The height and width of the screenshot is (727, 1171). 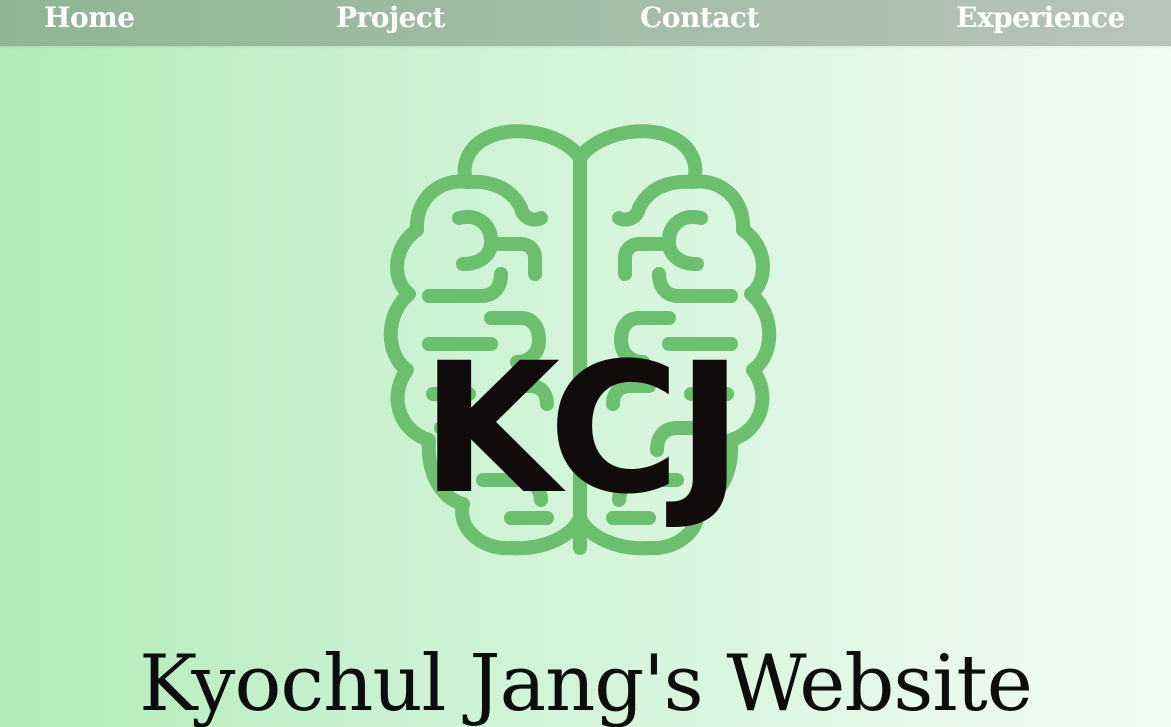 What do you see at coordinates (699, 18) in the screenshot?
I see `nav-link-contact: Contact` at bounding box center [699, 18].